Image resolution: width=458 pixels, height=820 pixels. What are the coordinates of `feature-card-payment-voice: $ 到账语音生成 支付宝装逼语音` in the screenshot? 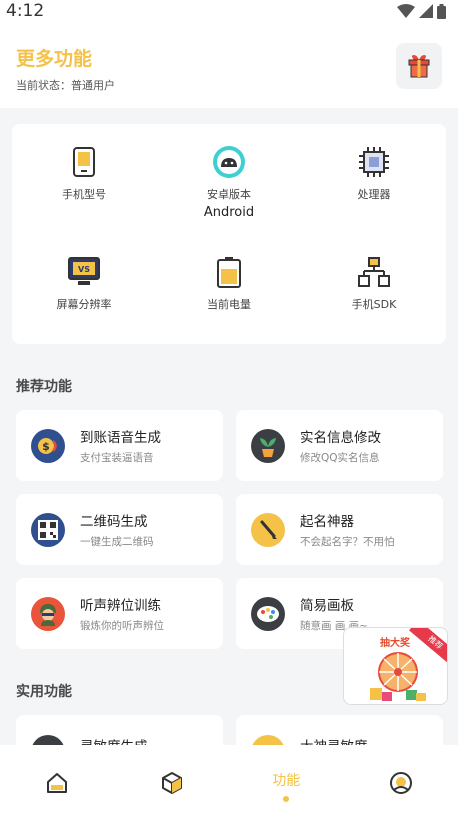 It's located at (119, 445).